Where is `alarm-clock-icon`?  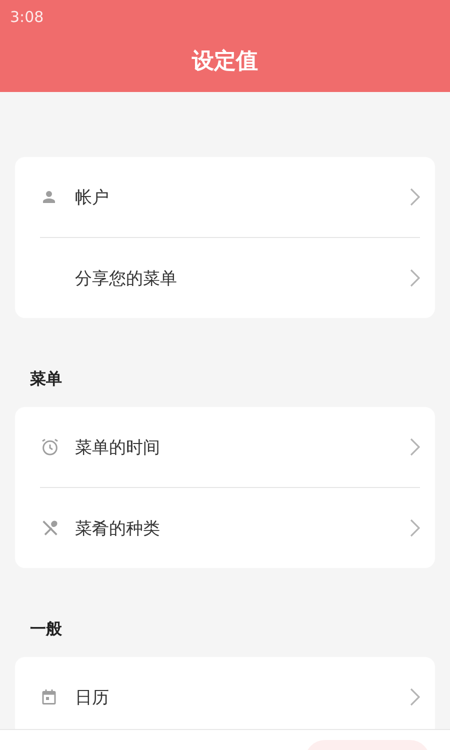 alarm-clock-icon is located at coordinates (50, 447).